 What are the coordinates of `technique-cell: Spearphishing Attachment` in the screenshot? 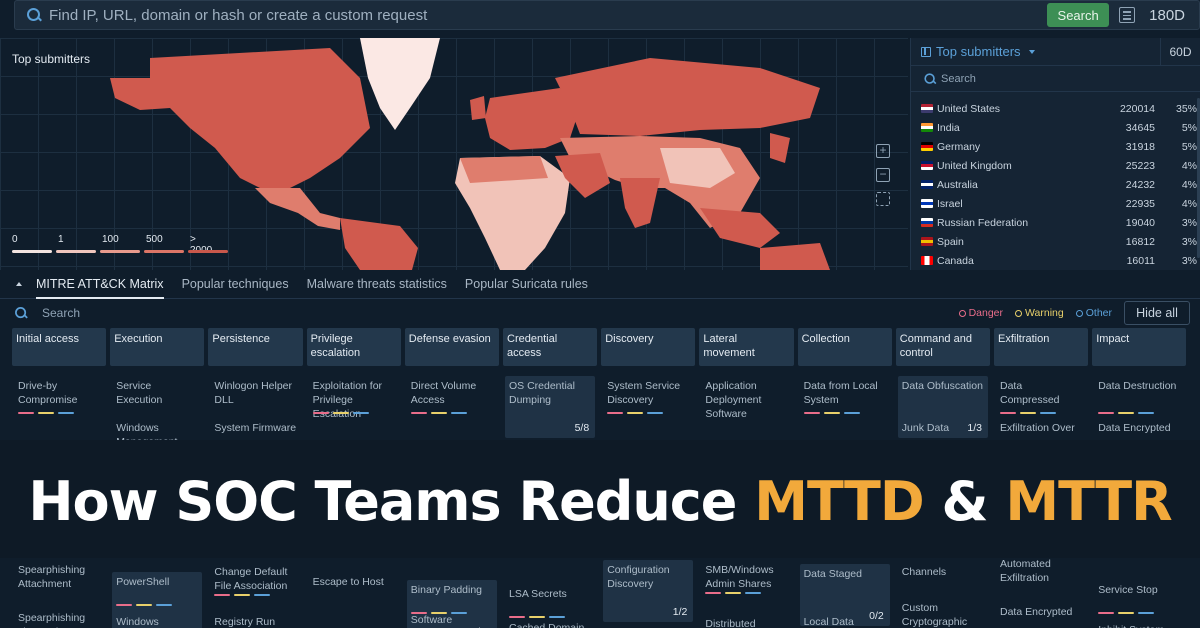 It's located at (59, 577).